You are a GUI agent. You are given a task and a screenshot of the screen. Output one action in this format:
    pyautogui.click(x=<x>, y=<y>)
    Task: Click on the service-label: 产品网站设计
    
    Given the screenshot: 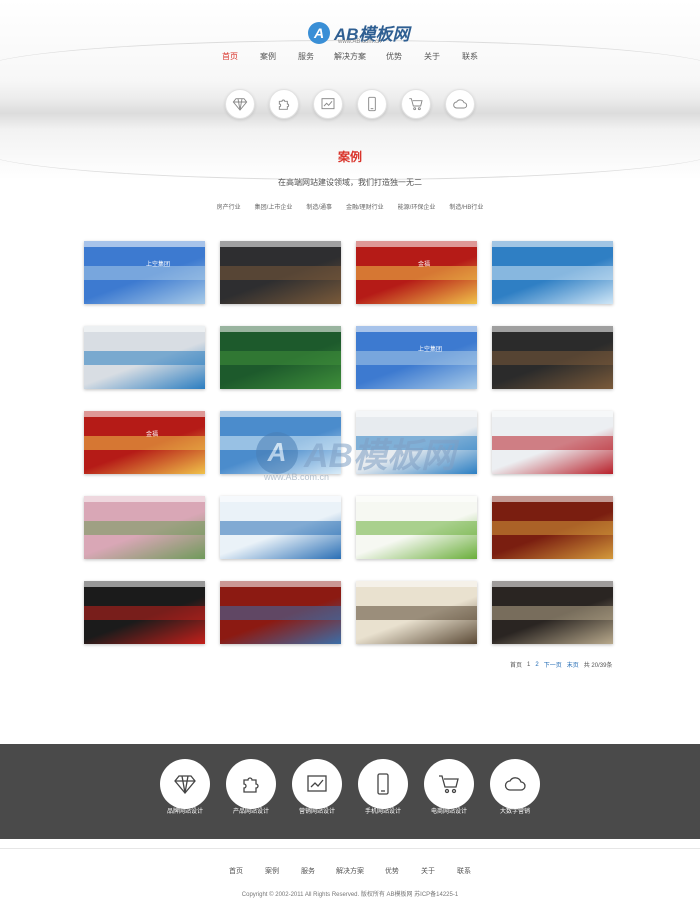 What is the action you would take?
    pyautogui.click(x=250, y=812)
    